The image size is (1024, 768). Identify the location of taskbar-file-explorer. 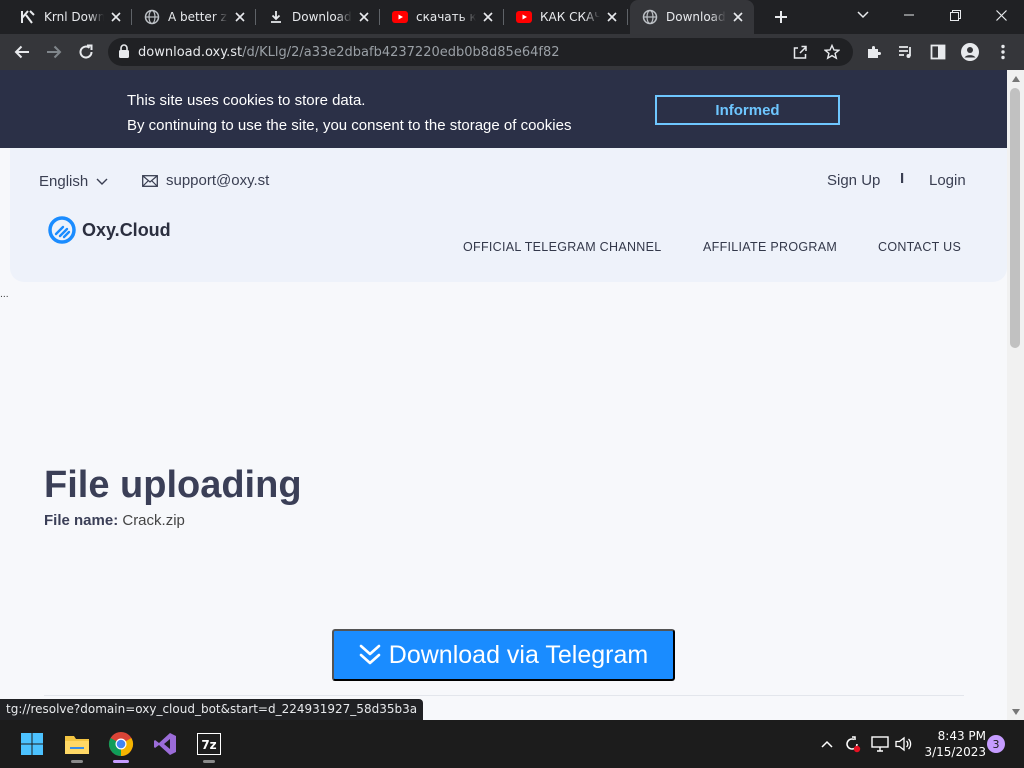
(77, 745).